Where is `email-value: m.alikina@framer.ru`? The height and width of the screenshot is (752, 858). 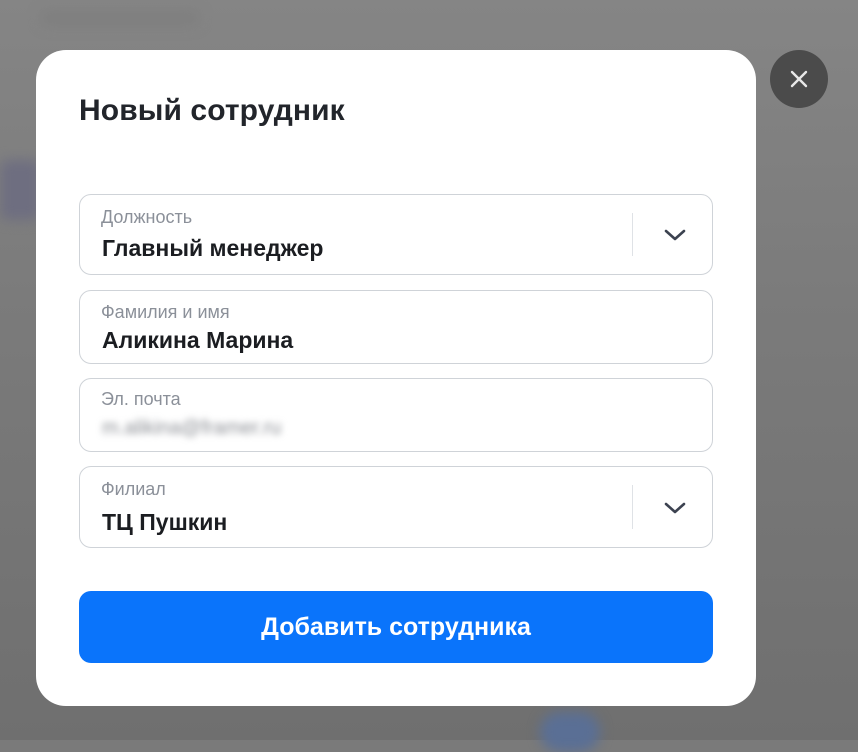 email-value: m.alikina@framer.ru is located at coordinates (192, 428).